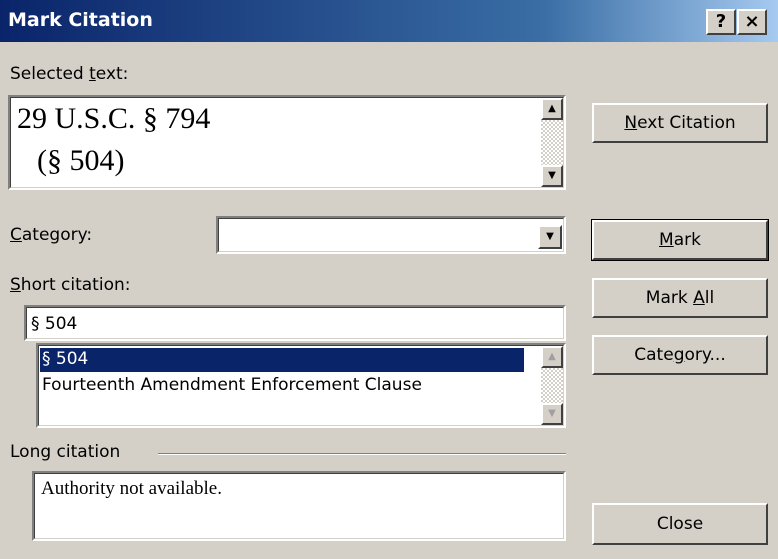  Describe the element at coordinates (51, 235) in the screenshot. I see `category-label: Category:` at that location.